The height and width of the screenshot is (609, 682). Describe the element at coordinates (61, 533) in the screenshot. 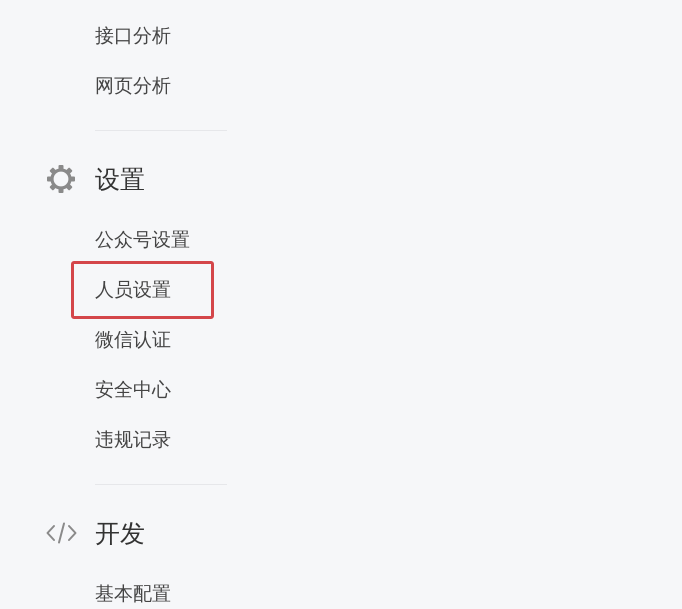

I see `code-icon` at that location.